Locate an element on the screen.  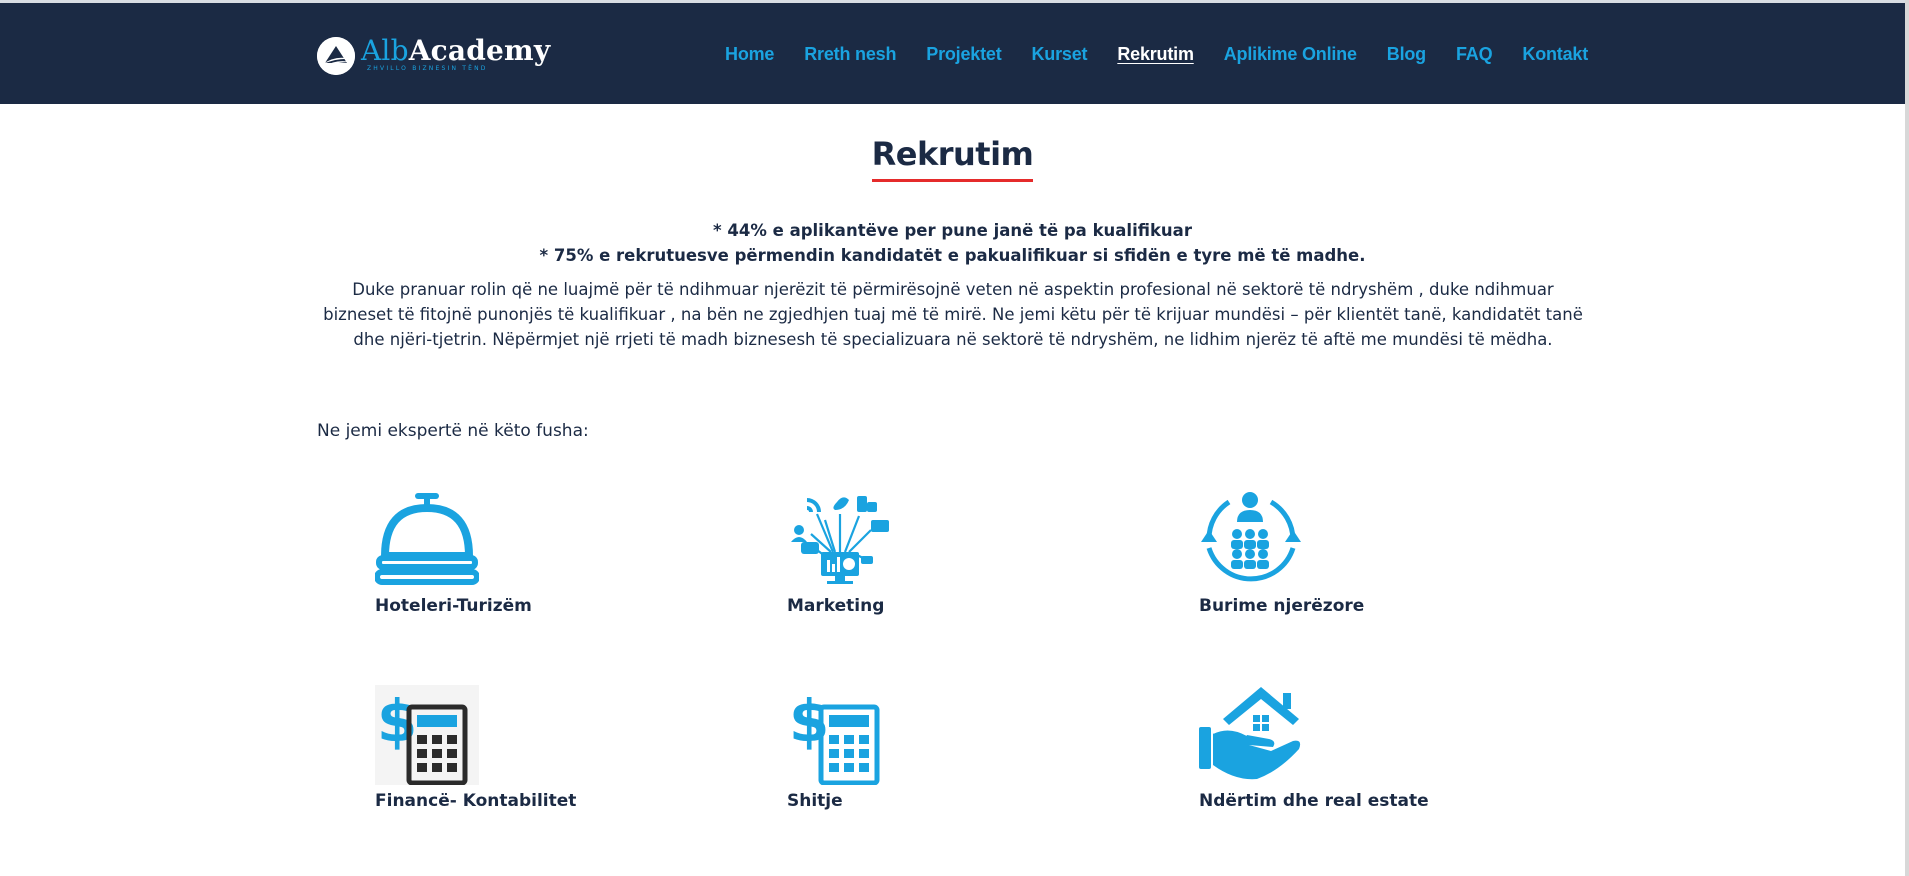
human-resources-cycle-icon is located at coordinates (1251, 537).